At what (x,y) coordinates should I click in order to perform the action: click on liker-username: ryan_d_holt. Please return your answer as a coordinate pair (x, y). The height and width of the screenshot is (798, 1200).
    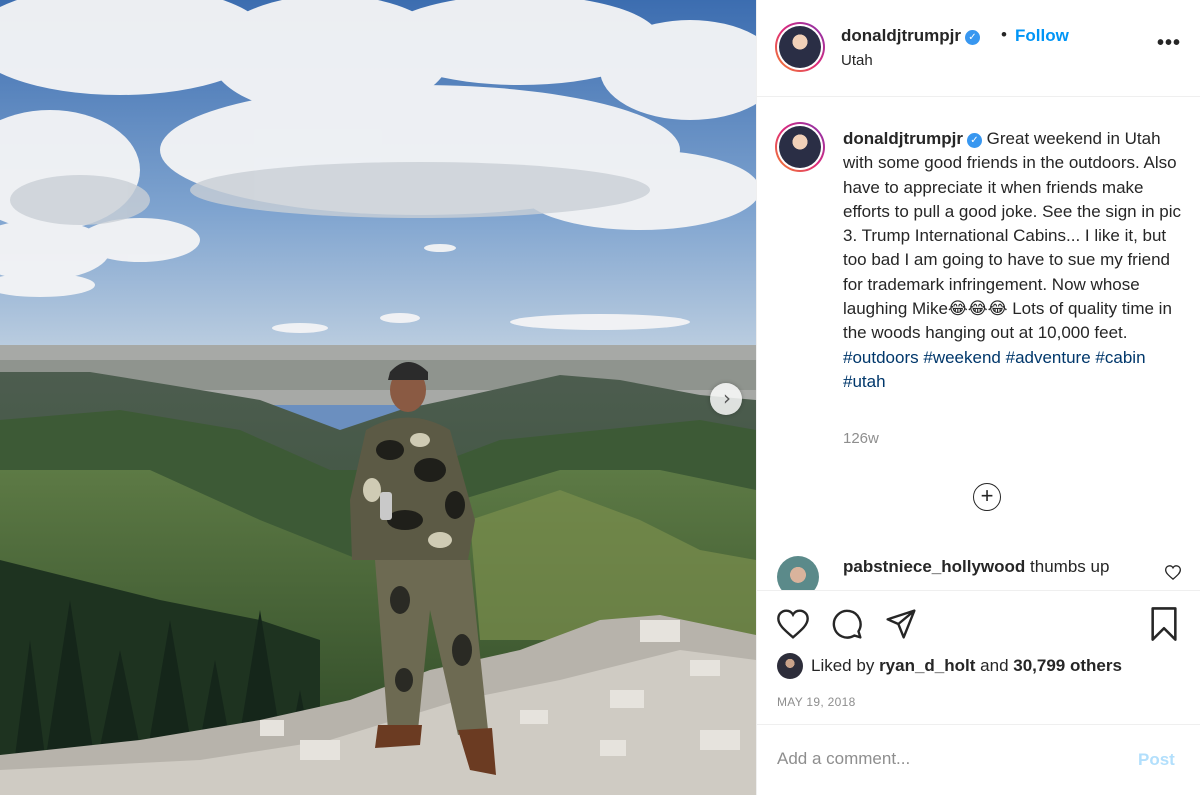
    Looking at the image, I should click on (927, 666).